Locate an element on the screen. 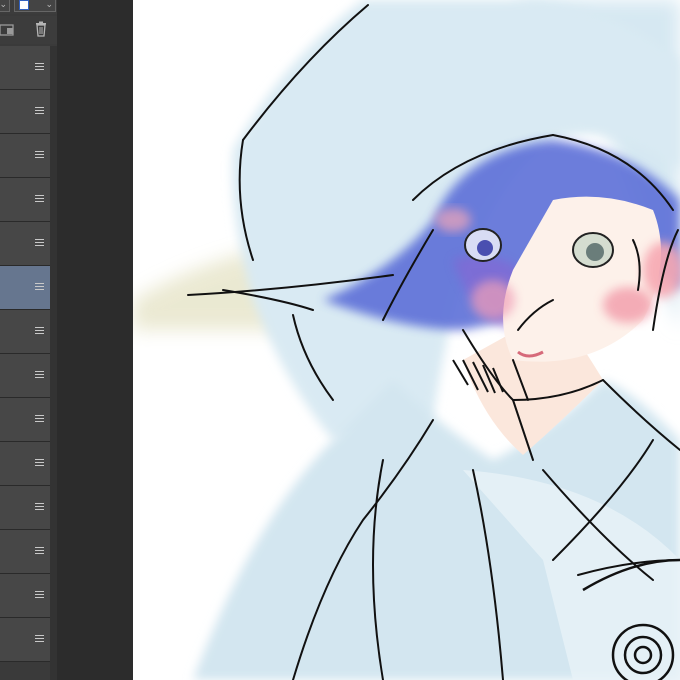  layer-panel-scrollbar is located at coordinates (53, 363).